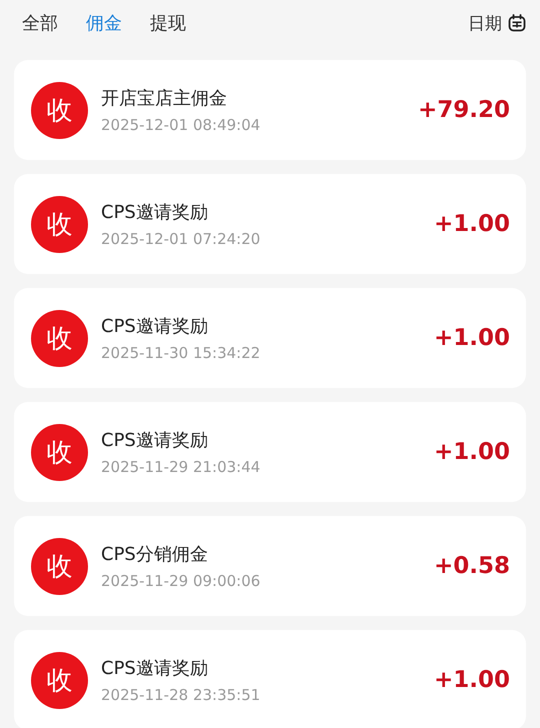  I want to click on record-card: 收 CPS邀请奖励 2025-11-30 15:34:22 +1.00, so click(270, 338).